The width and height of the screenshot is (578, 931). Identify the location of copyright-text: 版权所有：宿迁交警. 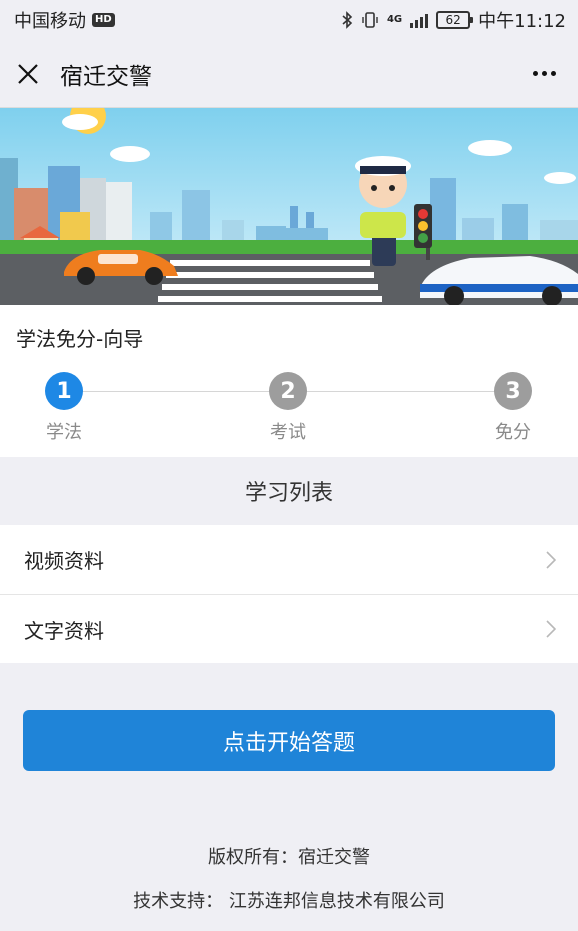
(289, 857).